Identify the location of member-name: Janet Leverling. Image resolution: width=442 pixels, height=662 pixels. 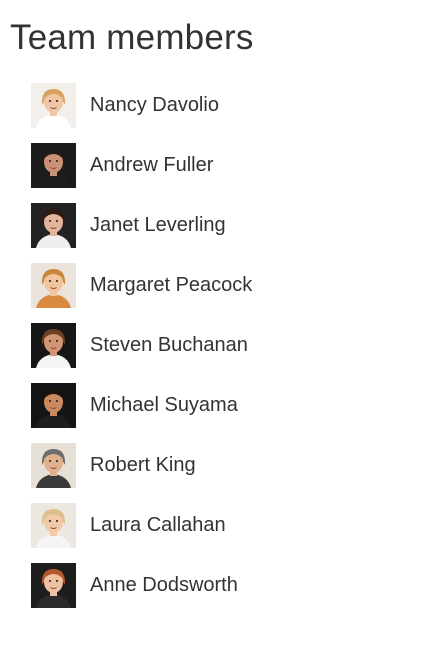
(158, 225).